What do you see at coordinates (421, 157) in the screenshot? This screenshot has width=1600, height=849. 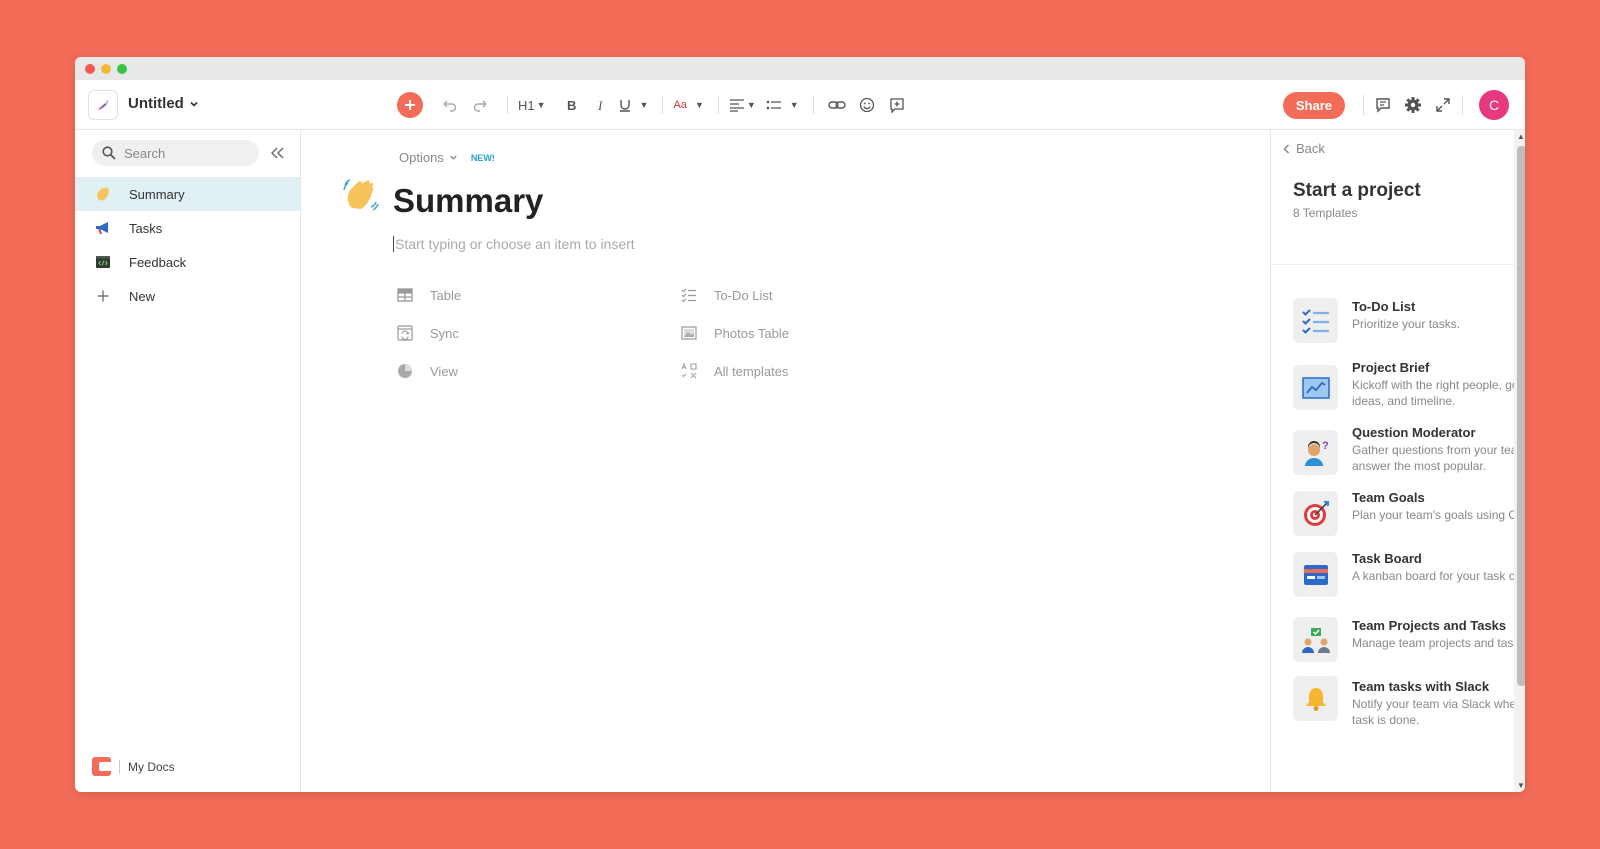 I see `options-label: Options` at bounding box center [421, 157].